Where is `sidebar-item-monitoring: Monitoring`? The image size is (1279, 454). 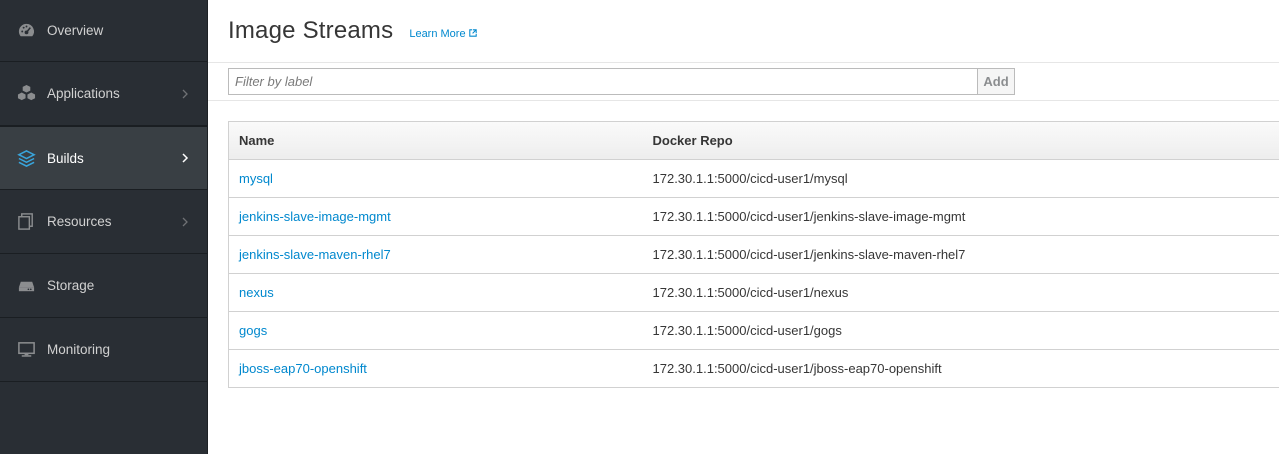 sidebar-item-monitoring: Monitoring is located at coordinates (103, 350).